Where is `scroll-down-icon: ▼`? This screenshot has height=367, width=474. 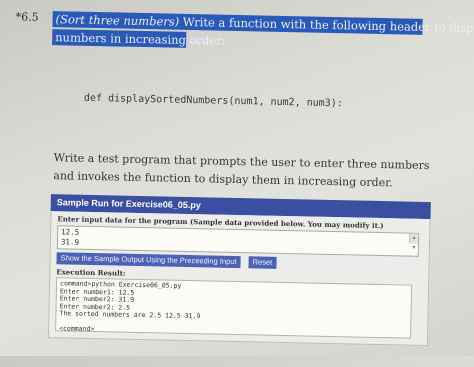
scroll-down-icon: ▼ is located at coordinates (414, 249).